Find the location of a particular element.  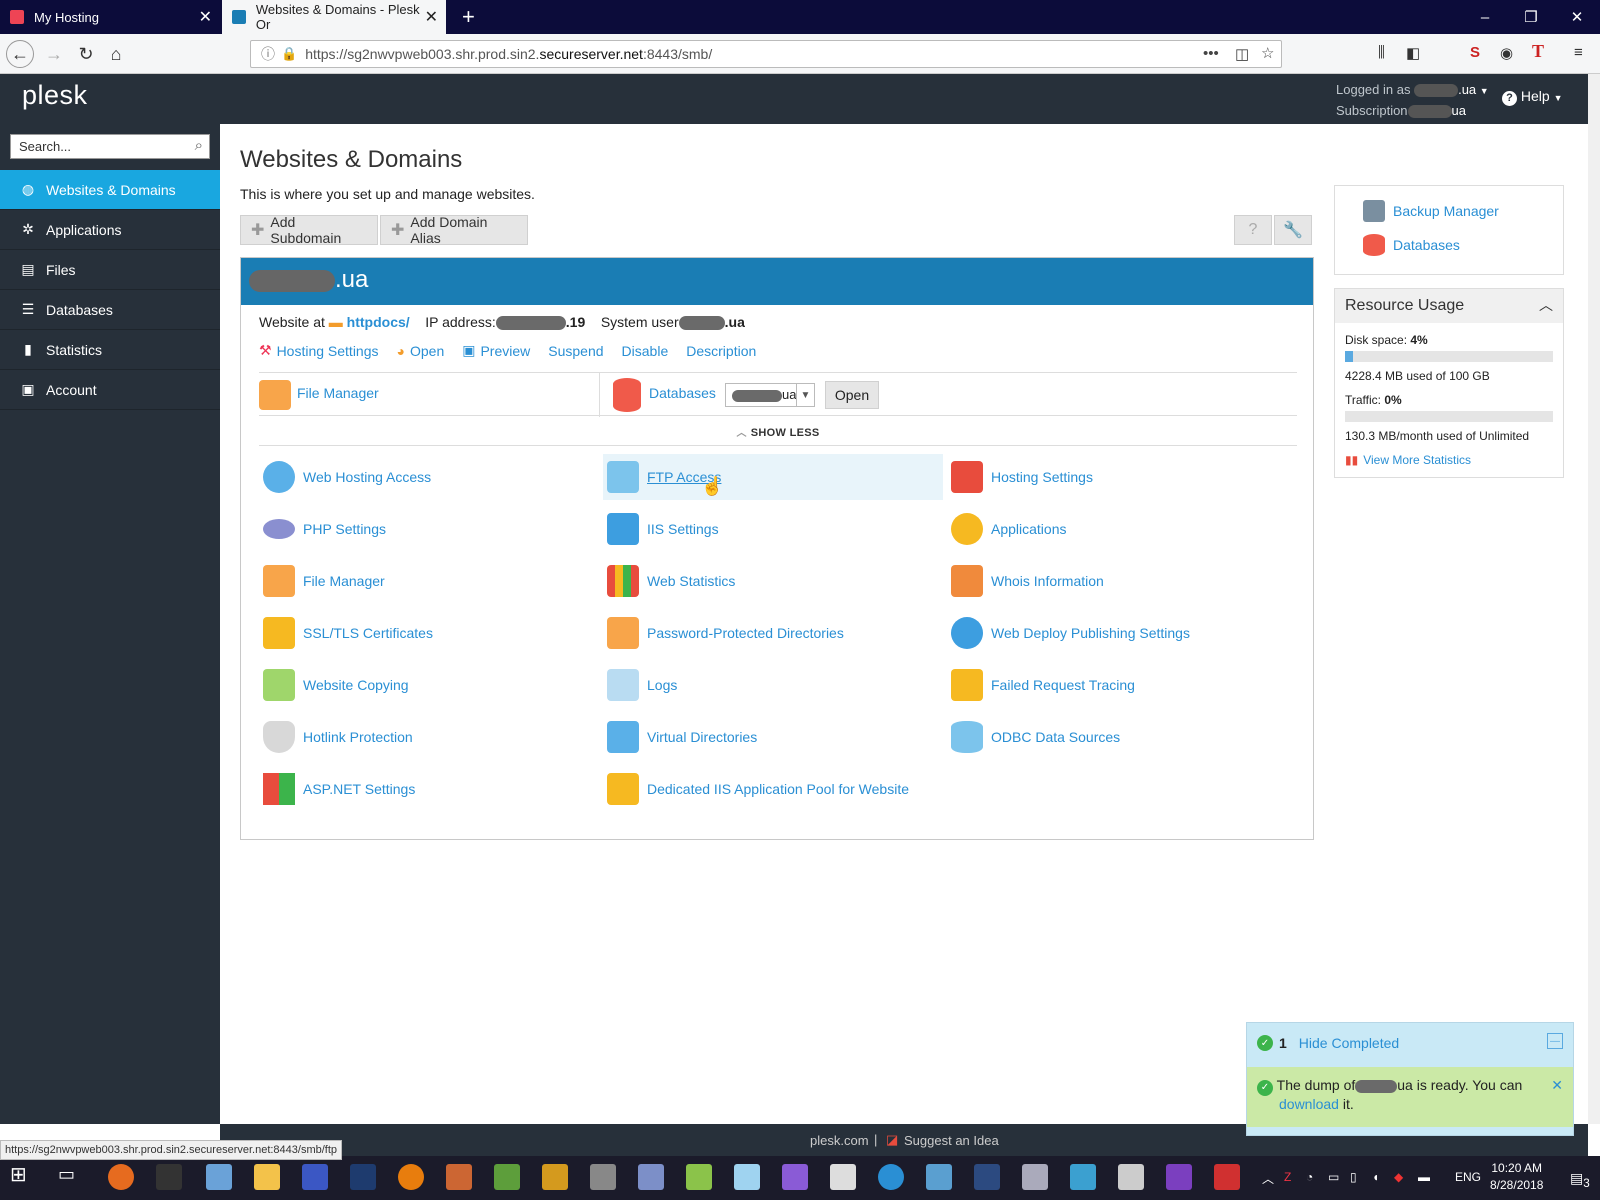

description-link: Description is located at coordinates (721, 350).